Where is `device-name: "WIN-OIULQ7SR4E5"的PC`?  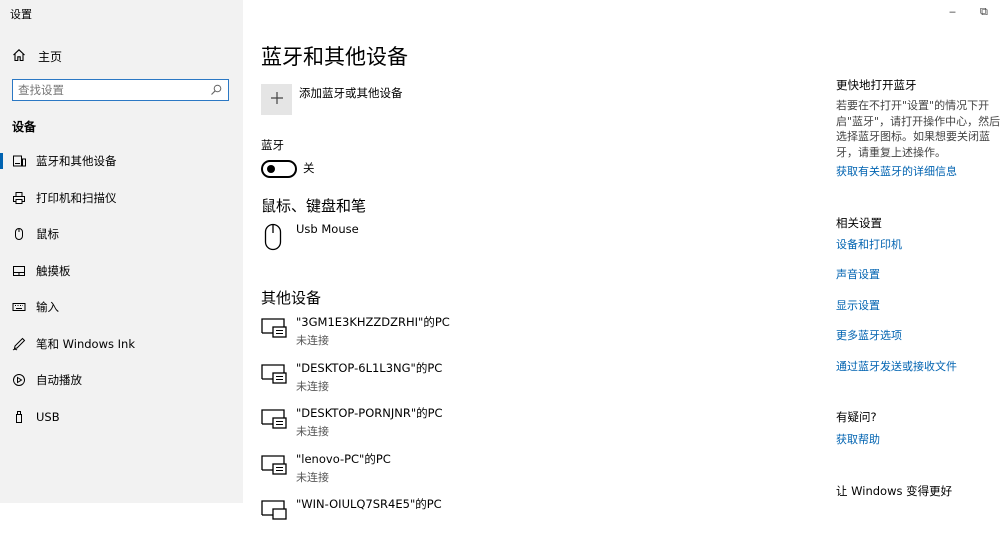
device-name: "WIN-OIULQ7SR4E5"的PC is located at coordinates (369, 504).